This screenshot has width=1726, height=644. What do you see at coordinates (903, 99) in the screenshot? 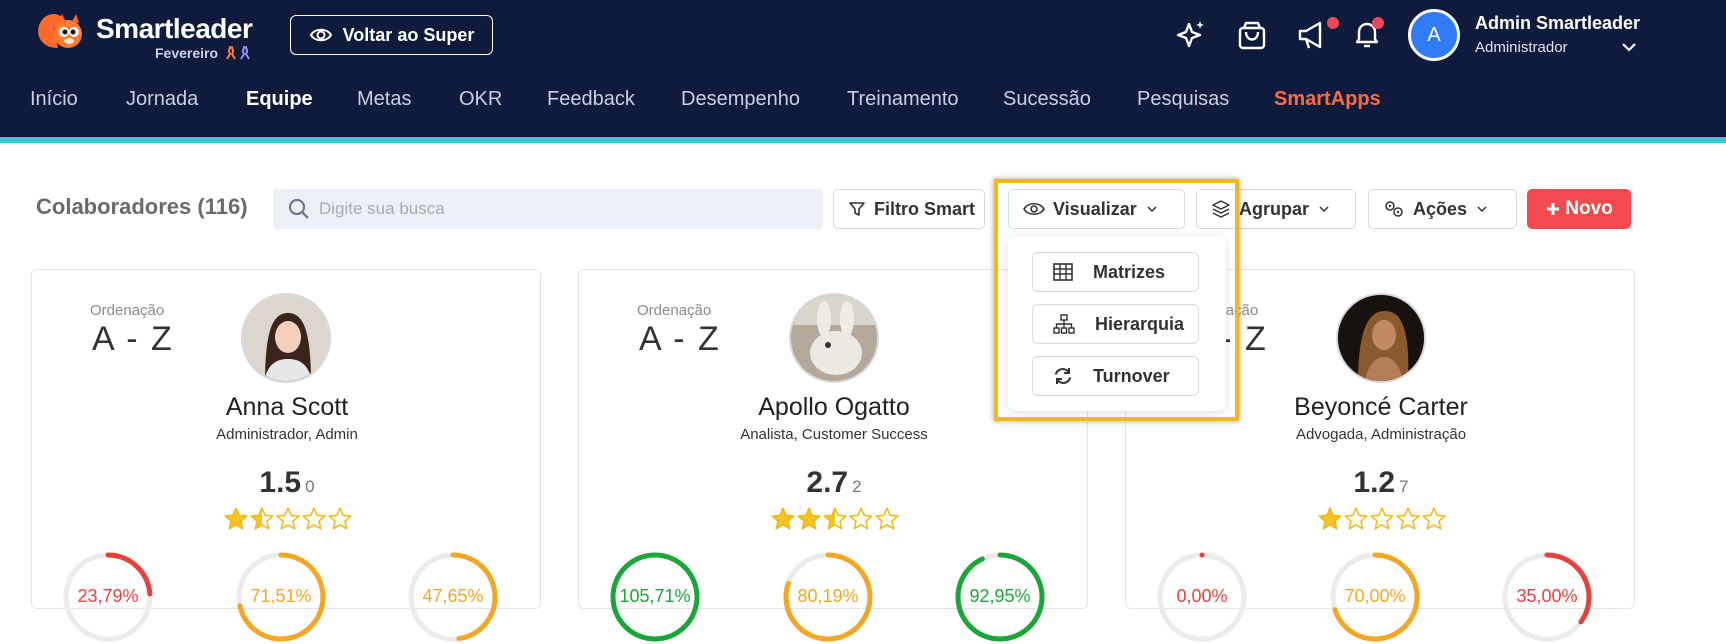
I see `nav-item-treinamento: Treinamento` at bounding box center [903, 99].